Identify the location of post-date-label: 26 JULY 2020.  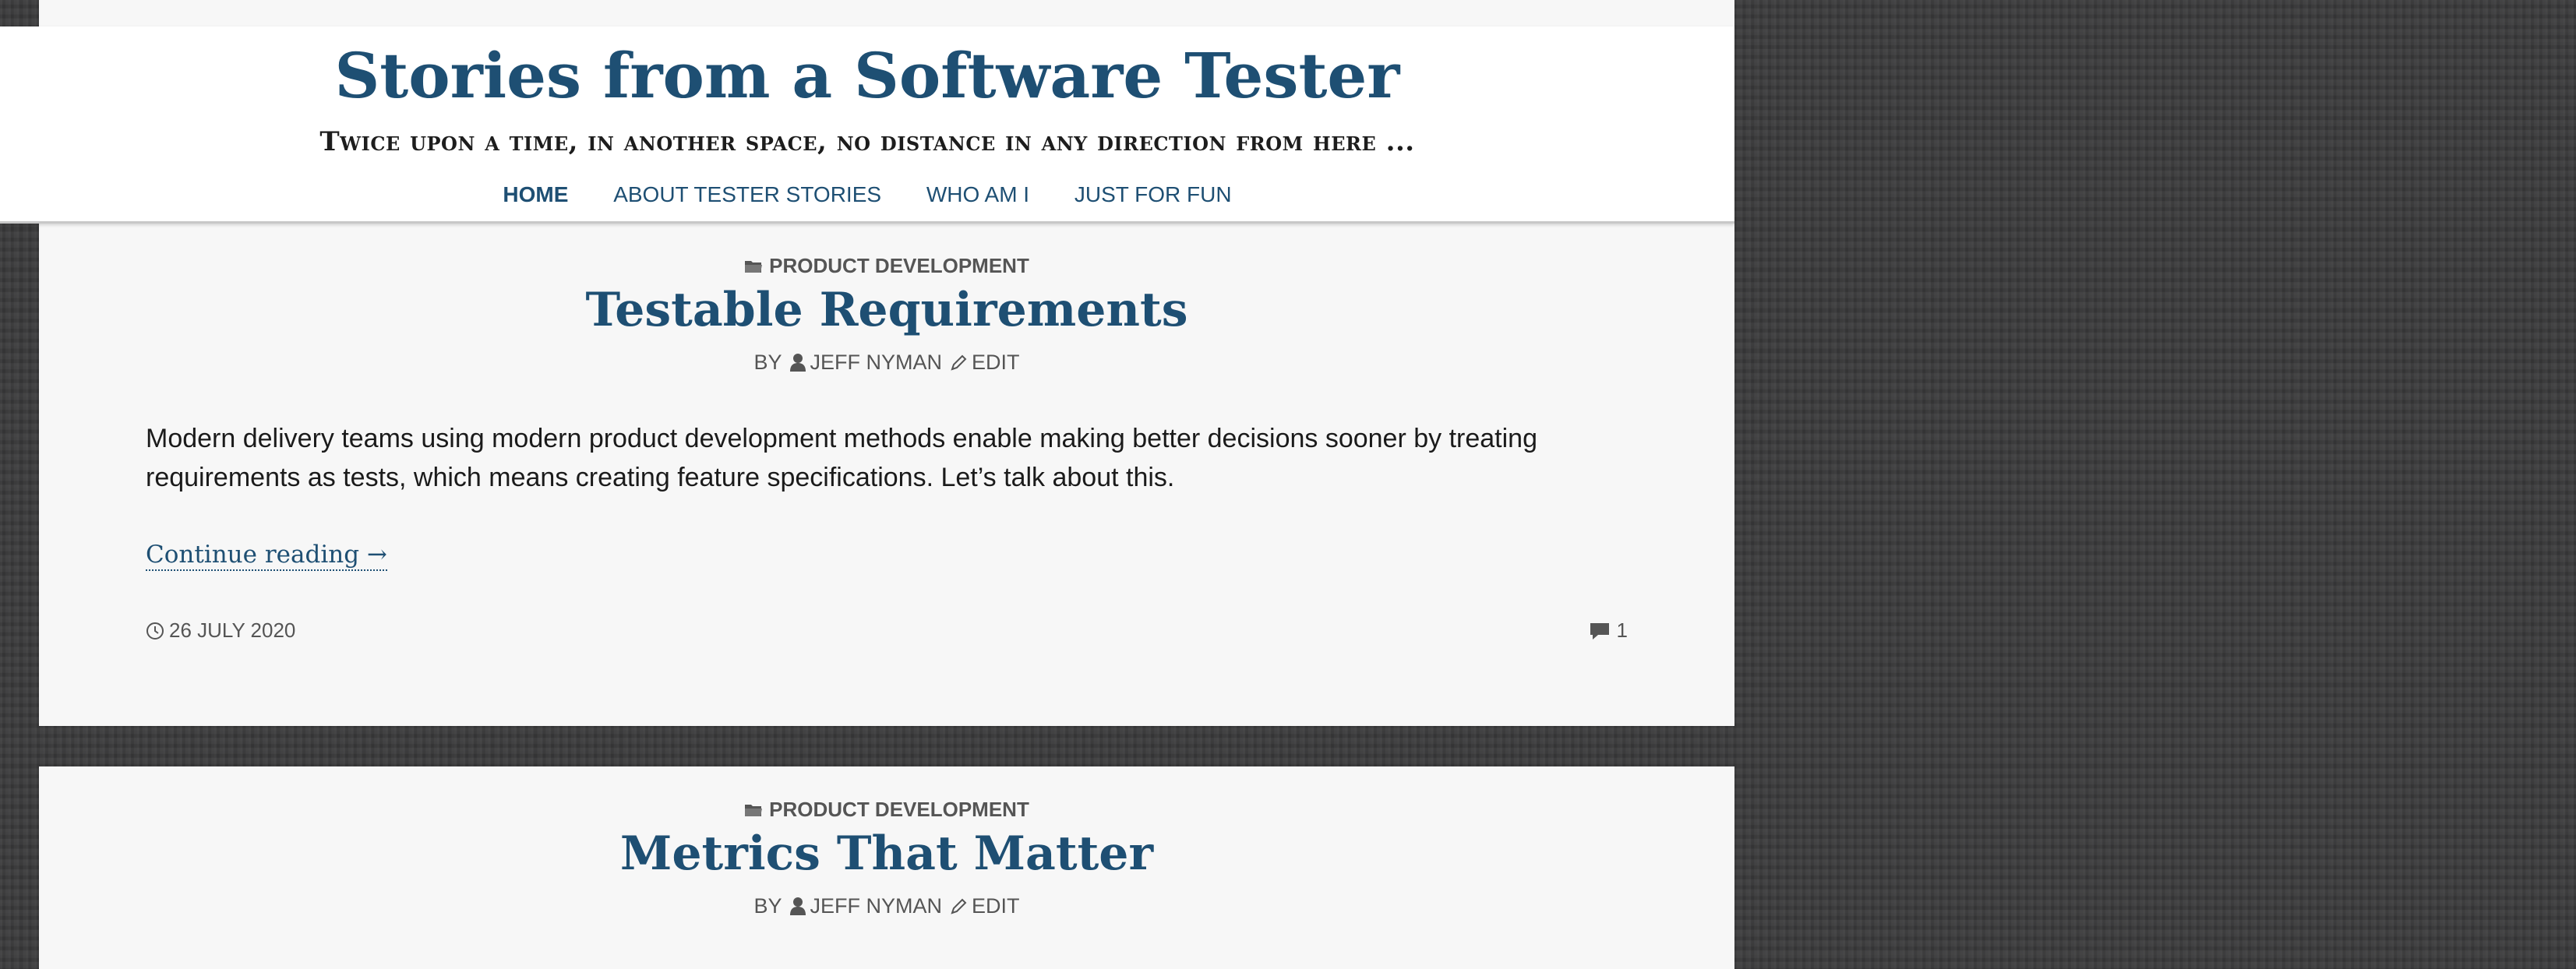
(232, 630).